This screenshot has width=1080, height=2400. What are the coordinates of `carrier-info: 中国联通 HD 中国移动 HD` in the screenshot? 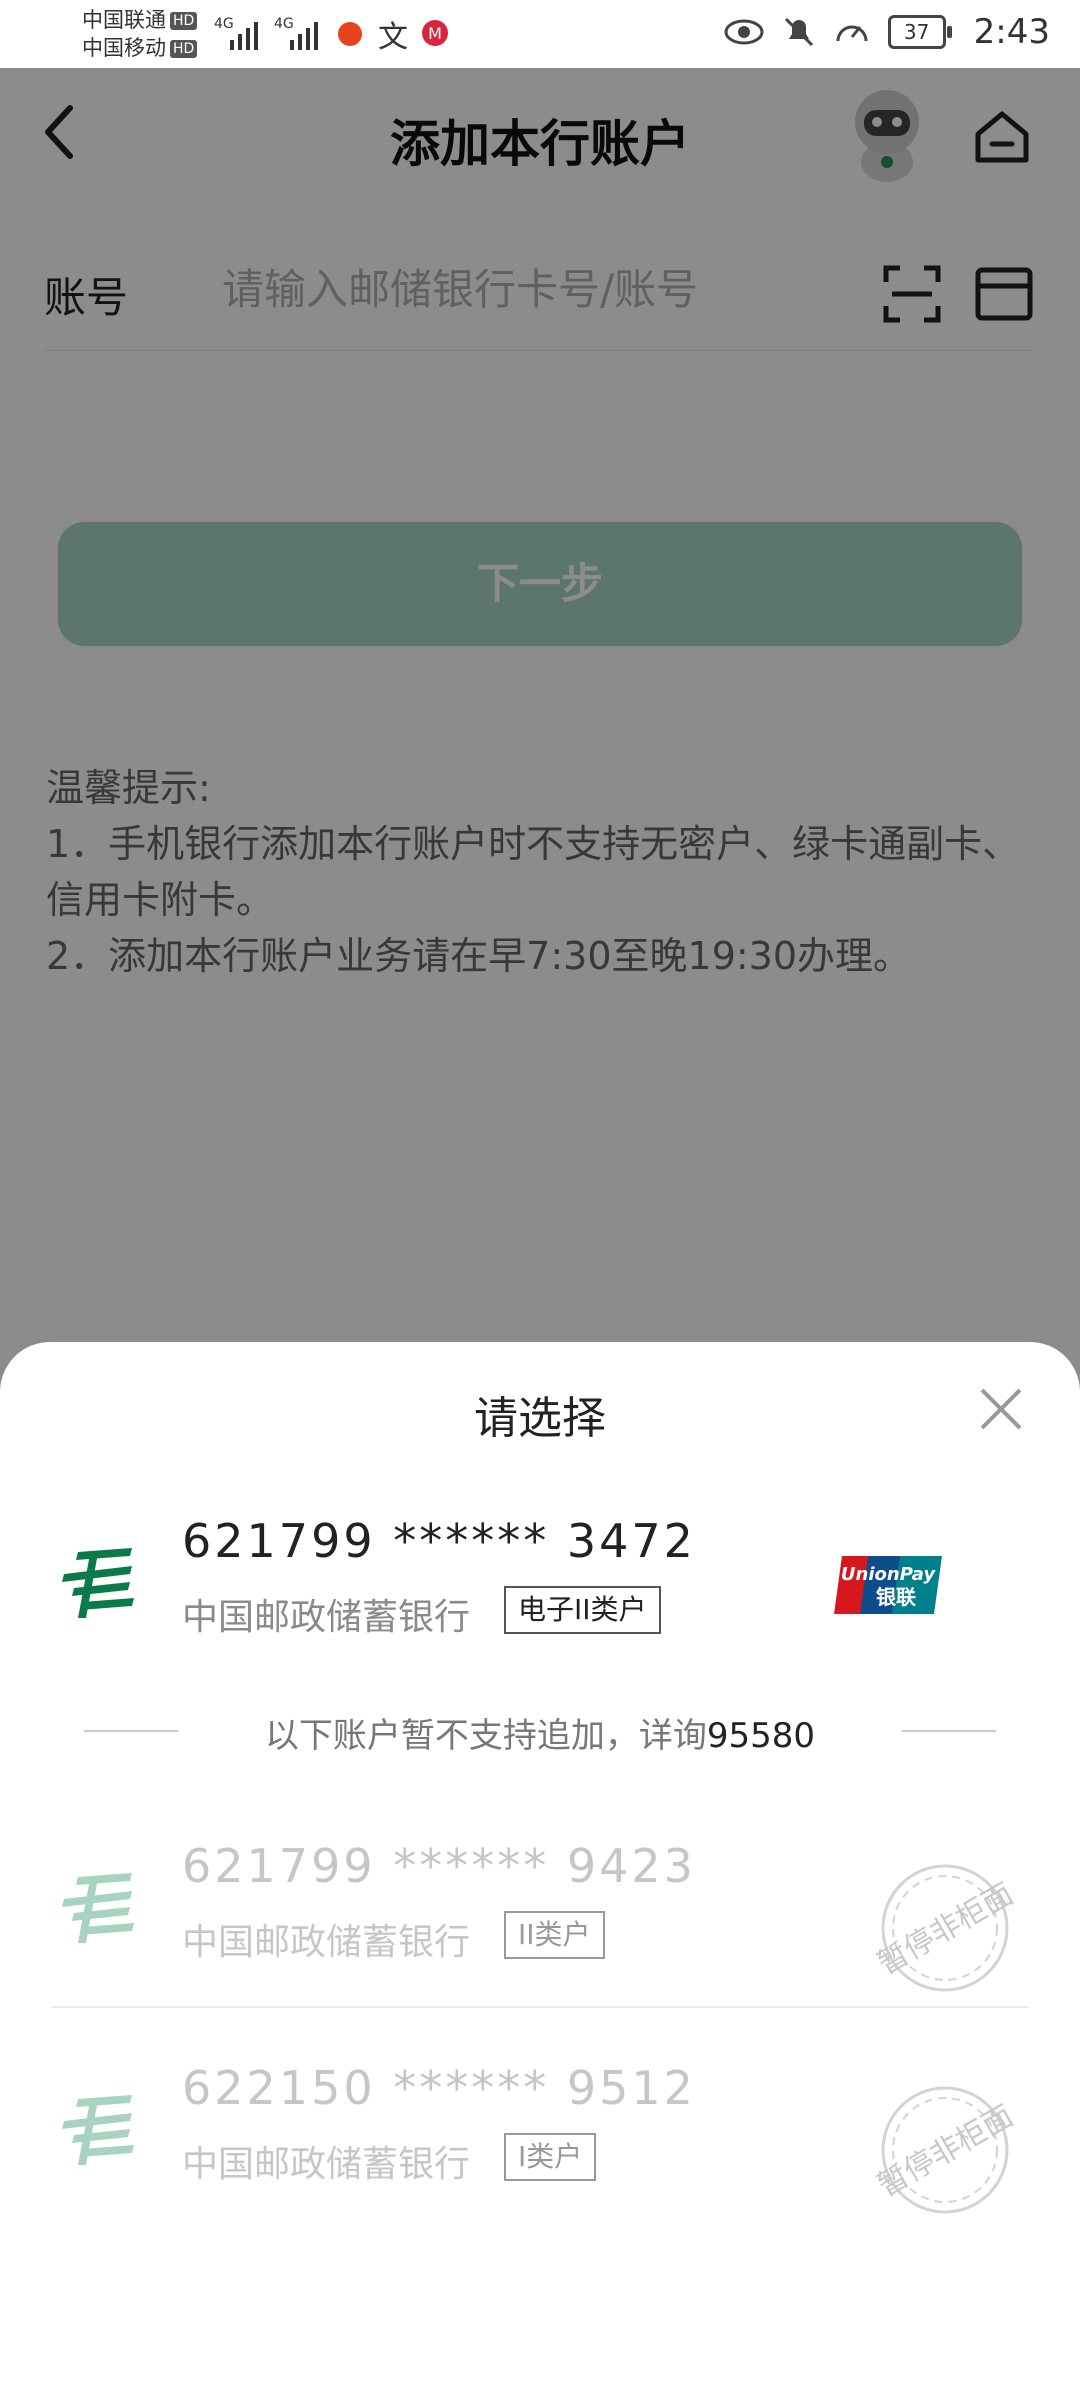 It's located at (140, 34).